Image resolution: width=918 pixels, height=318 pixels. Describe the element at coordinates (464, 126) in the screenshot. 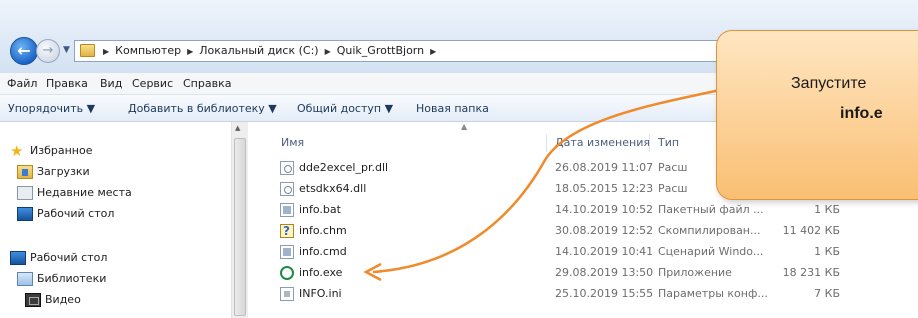

I see `sort-ascending-icon: ▲` at that location.